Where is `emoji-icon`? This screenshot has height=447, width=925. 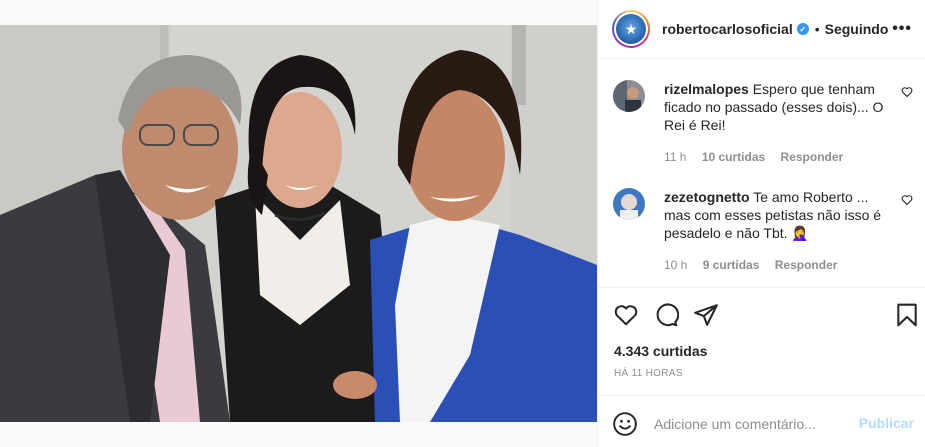 emoji-icon is located at coordinates (625, 424).